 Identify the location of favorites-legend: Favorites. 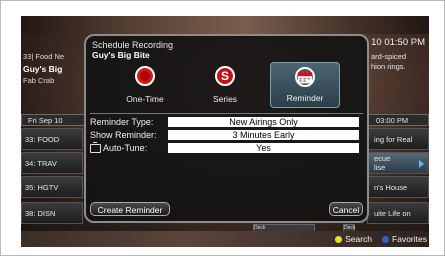
(404, 239).